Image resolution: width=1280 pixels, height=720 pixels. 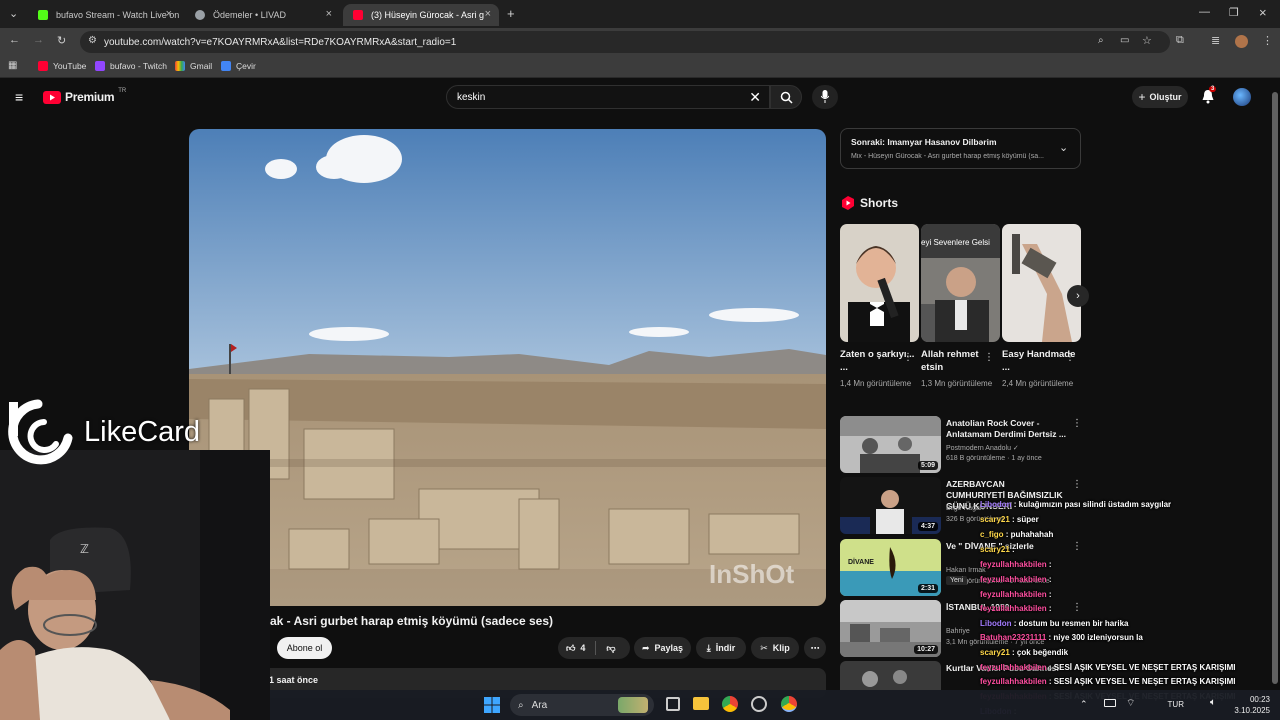 I want to click on subscribe-button: Abone ol, so click(x=304, y=648).